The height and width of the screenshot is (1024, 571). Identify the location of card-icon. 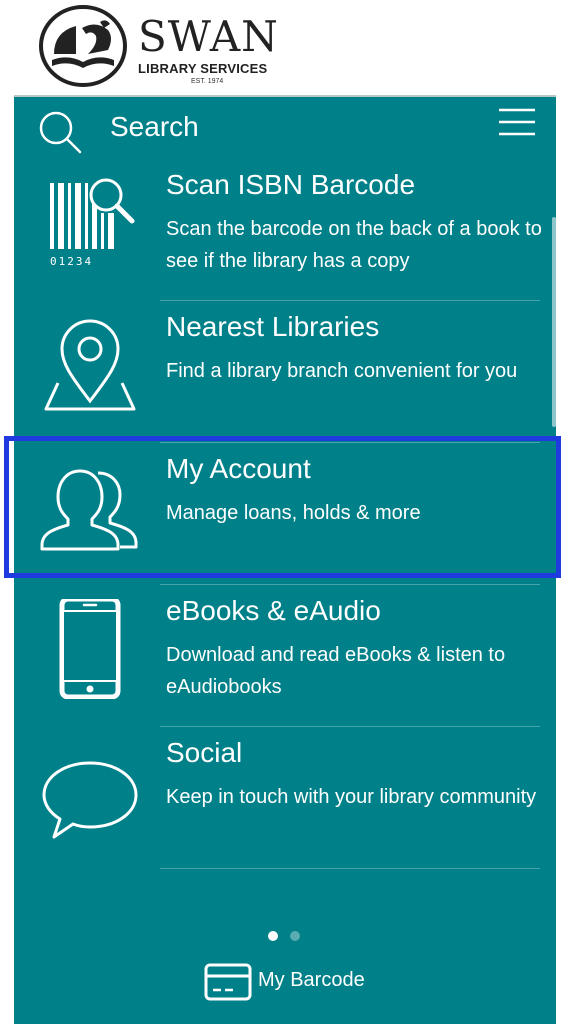
(228, 982).